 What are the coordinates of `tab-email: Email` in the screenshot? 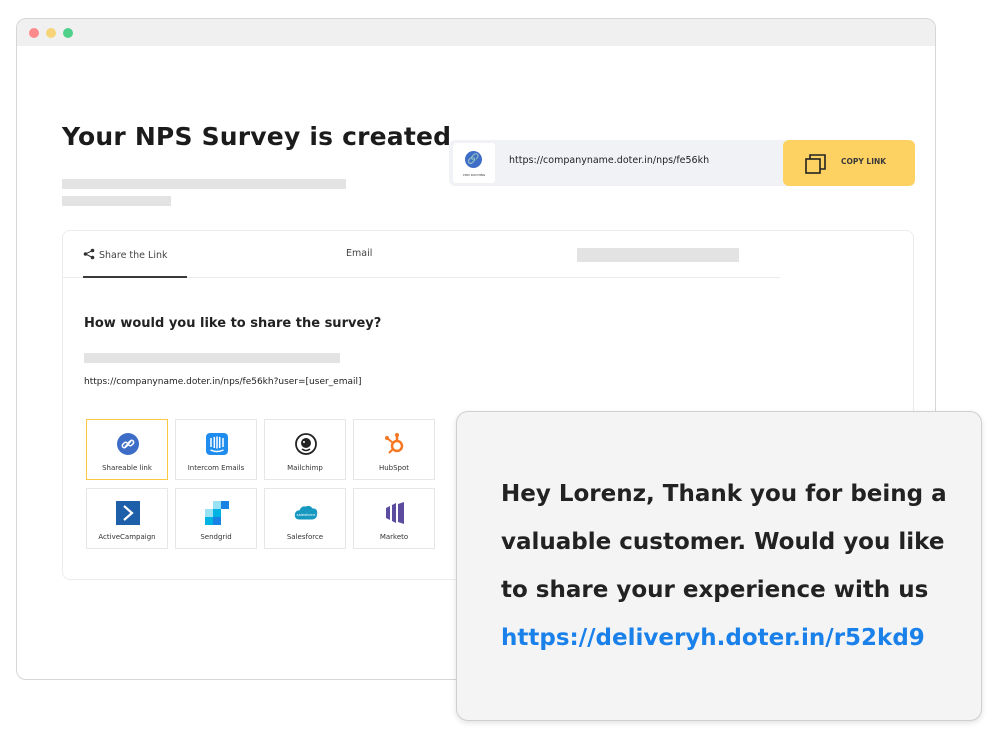 It's located at (359, 253).